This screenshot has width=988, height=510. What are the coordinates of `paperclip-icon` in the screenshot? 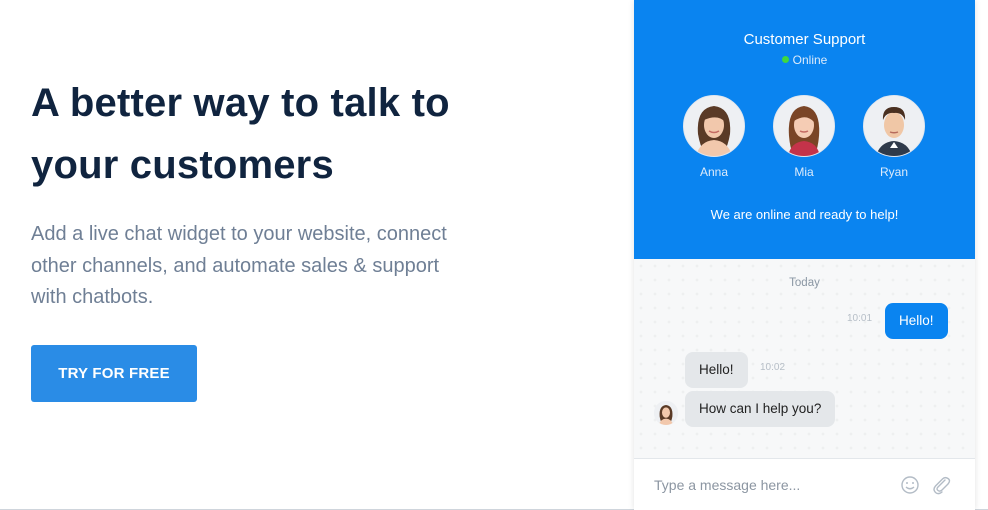 It's located at (941, 485).